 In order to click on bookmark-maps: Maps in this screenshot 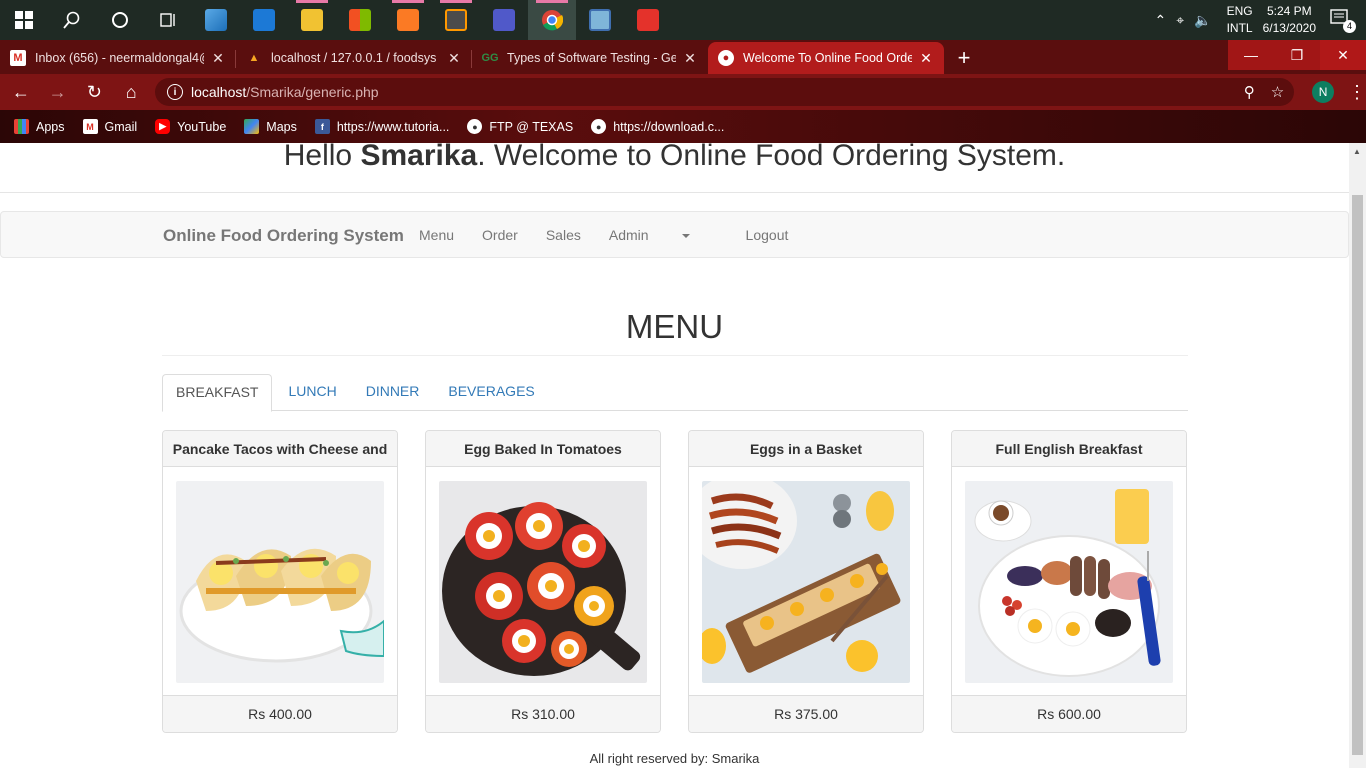, I will do `click(270, 126)`.